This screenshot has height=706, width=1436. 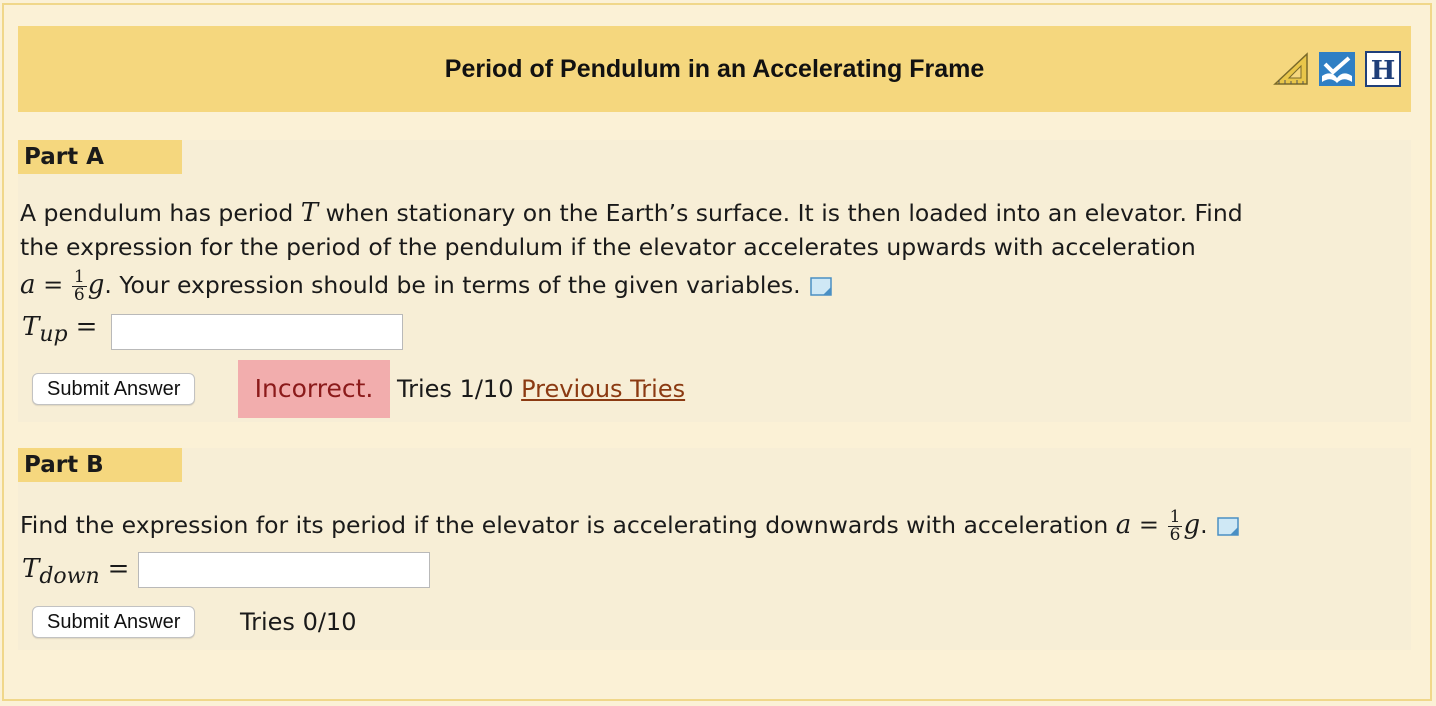 What do you see at coordinates (309, 213) in the screenshot?
I see `variable-t: T` at bounding box center [309, 213].